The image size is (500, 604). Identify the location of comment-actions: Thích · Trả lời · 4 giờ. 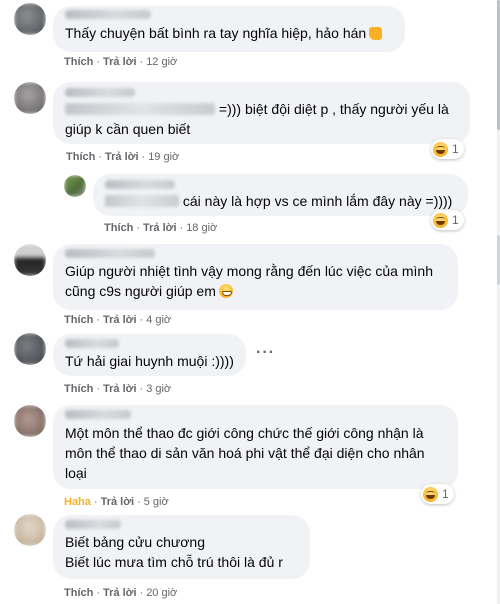
(118, 320).